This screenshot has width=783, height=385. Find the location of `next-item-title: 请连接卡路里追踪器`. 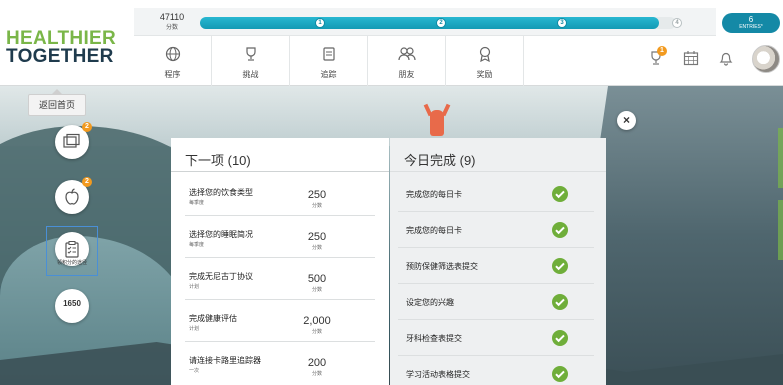

next-item-title: 请连接卡路里追踪器 is located at coordinates (225, 360).